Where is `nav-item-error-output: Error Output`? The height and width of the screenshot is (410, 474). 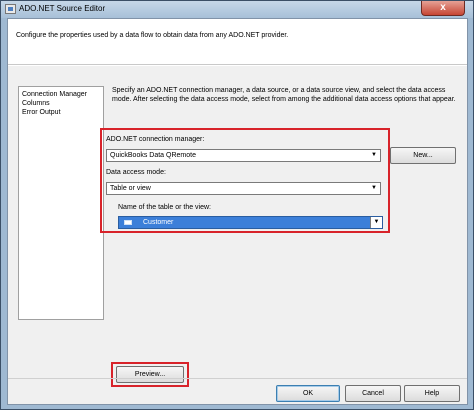 nav-item-error-output: Error Output is located at coordinates (41, 112).